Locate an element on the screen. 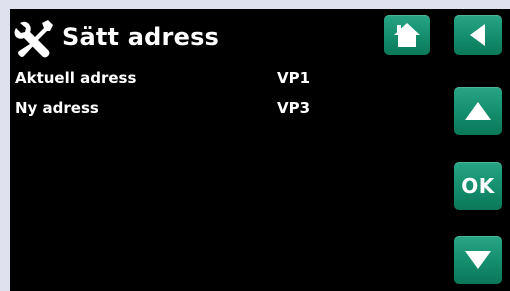  back-button is located at coordinates (478, 35).